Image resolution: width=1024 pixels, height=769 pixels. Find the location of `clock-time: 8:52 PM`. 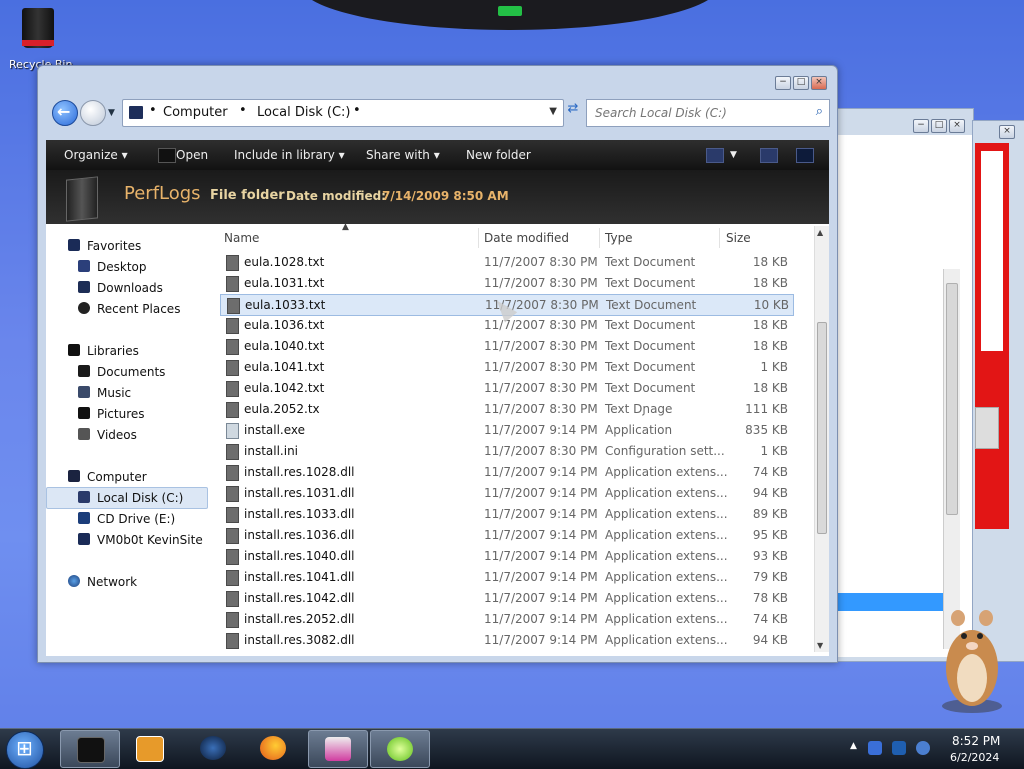

clock-time: 8:52 PM is located at coordinates (976, 741).